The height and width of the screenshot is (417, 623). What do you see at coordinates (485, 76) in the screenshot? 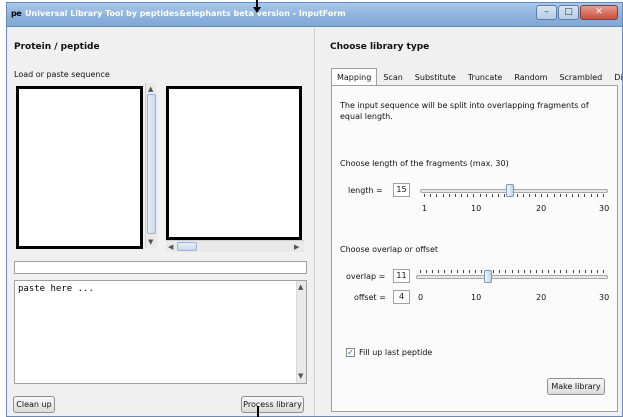
I see `tab-truncate: Truncate` at bounding box center [485, 76].